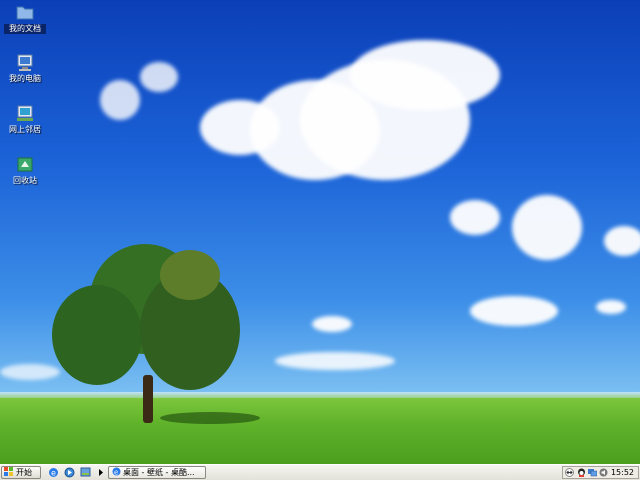  I want to click on ie-icon: e, so click(53, 472).